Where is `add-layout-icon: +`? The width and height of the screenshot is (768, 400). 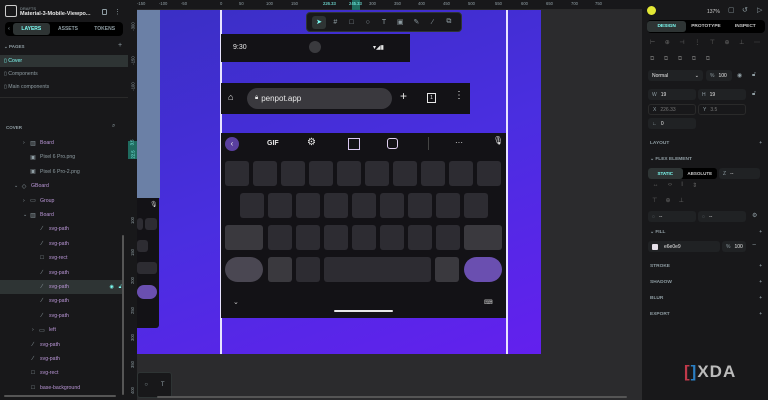 add-layout-icon: + is located at coordinates (760, 143).